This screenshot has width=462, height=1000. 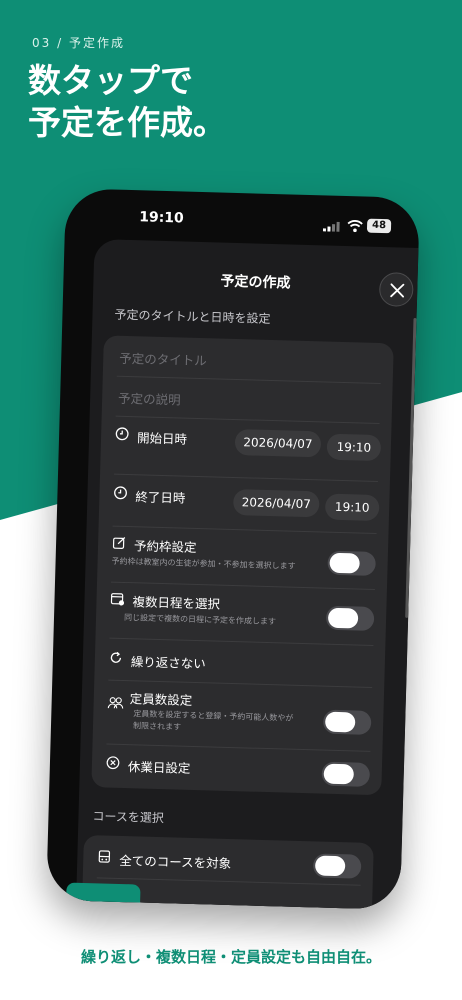 What do you see at coordinates (162, 218) in the screenshot?
I see `status-time: 19:10` at bounding box center [162, 218].